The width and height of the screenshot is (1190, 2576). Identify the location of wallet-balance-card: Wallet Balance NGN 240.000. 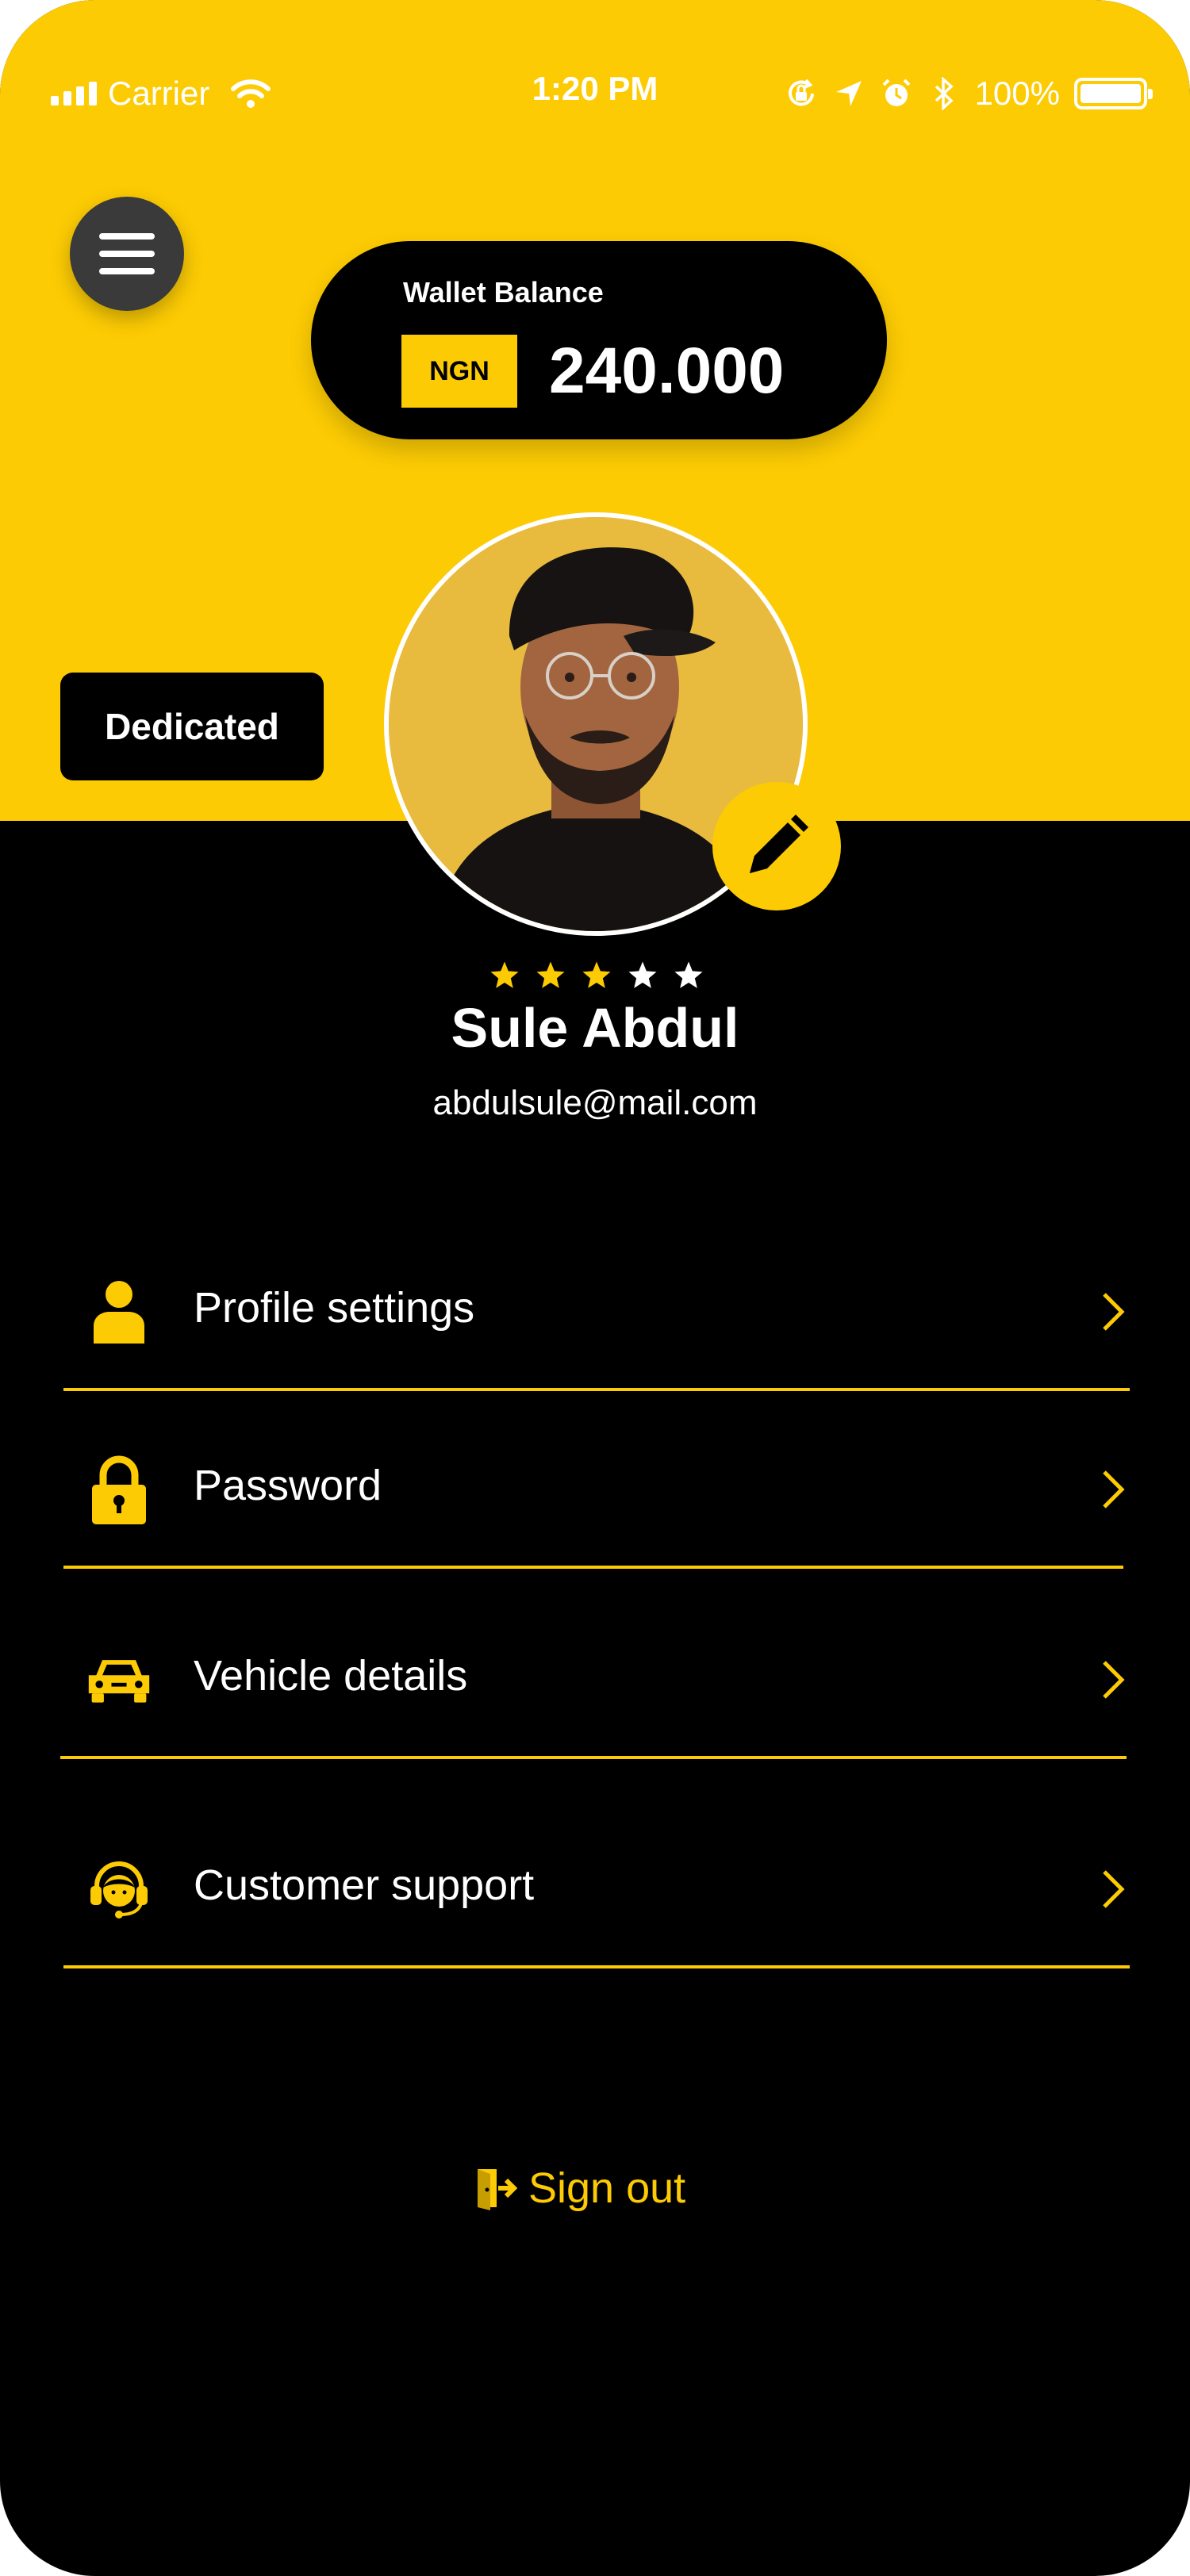
(599, 340).